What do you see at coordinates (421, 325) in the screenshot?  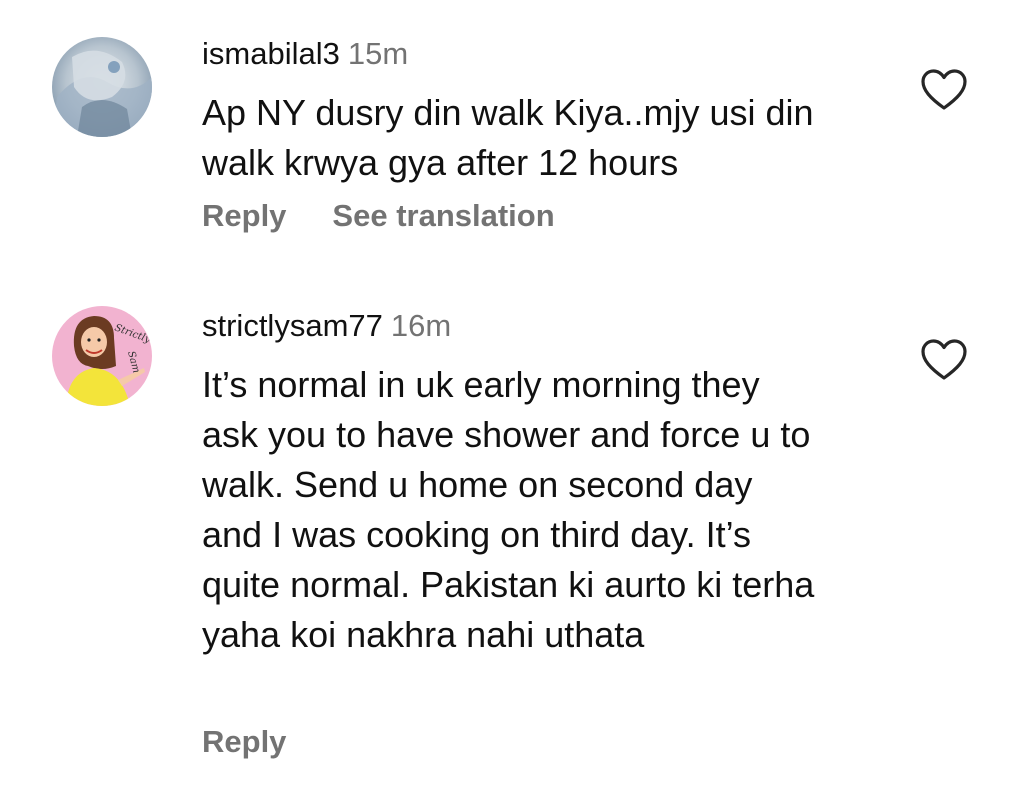 I see `timestamp: 16m` at bounding box center [421, 325].